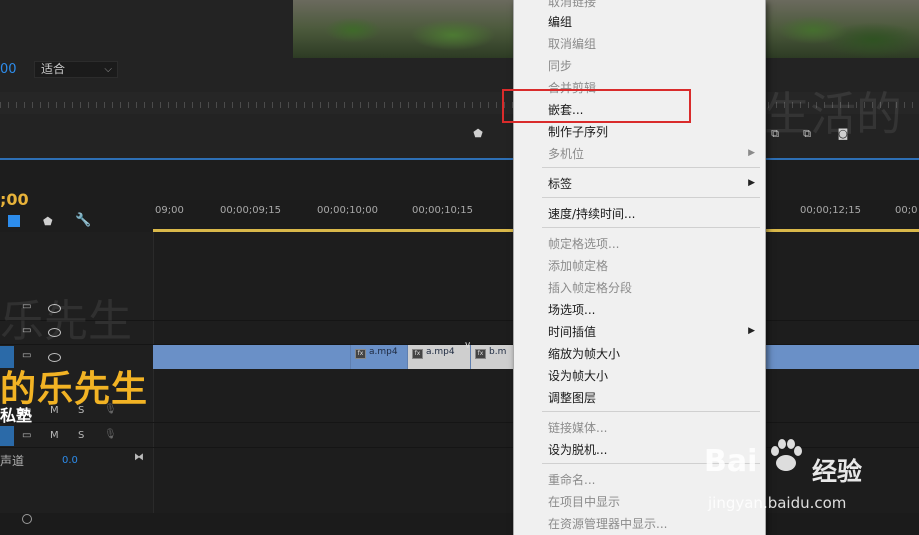  What do you see at coordinates (139, 457) in the screenshot?
I see `go-to-end-icon: ⧓` at bounding box center [139, 457].